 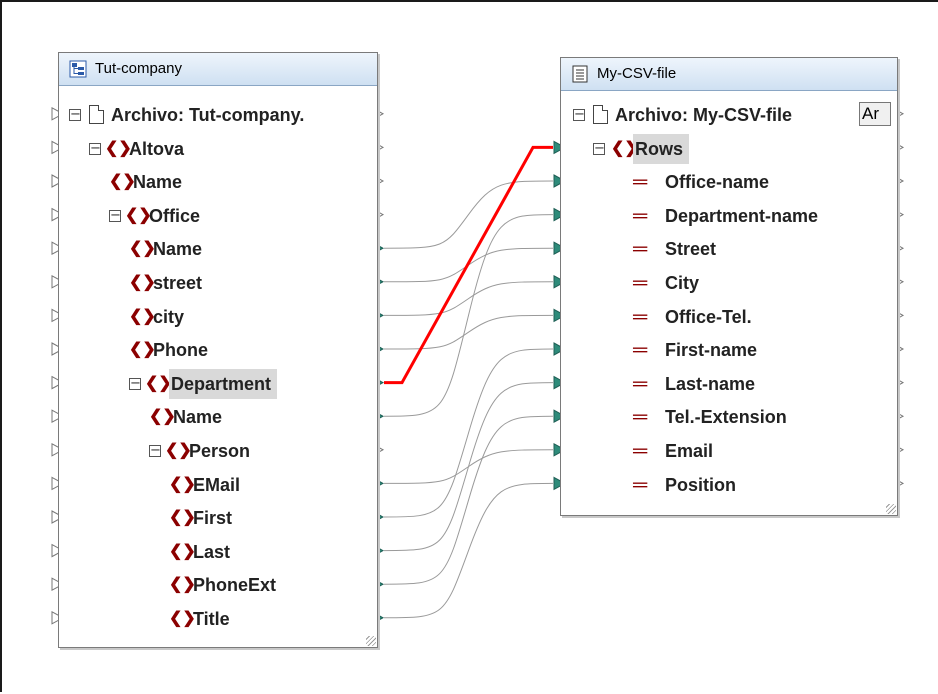 I want to click on tree-node-phoneext: ❮❯ PhoneExt, so click(x=218, y=585).